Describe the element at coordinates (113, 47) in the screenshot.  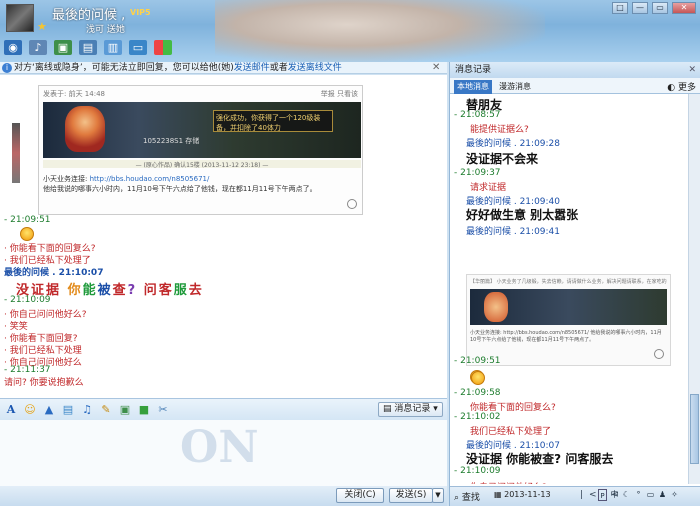
I see `screen-share-icon: ▥` at that location.